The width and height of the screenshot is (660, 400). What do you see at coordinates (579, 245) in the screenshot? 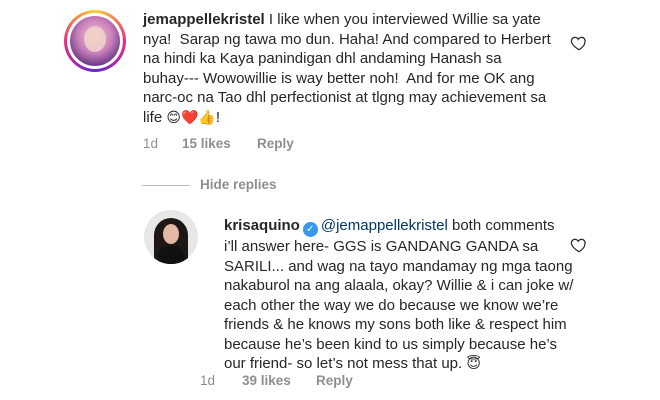
I see `heart-outline-icon` at bounding box center [579, 245].